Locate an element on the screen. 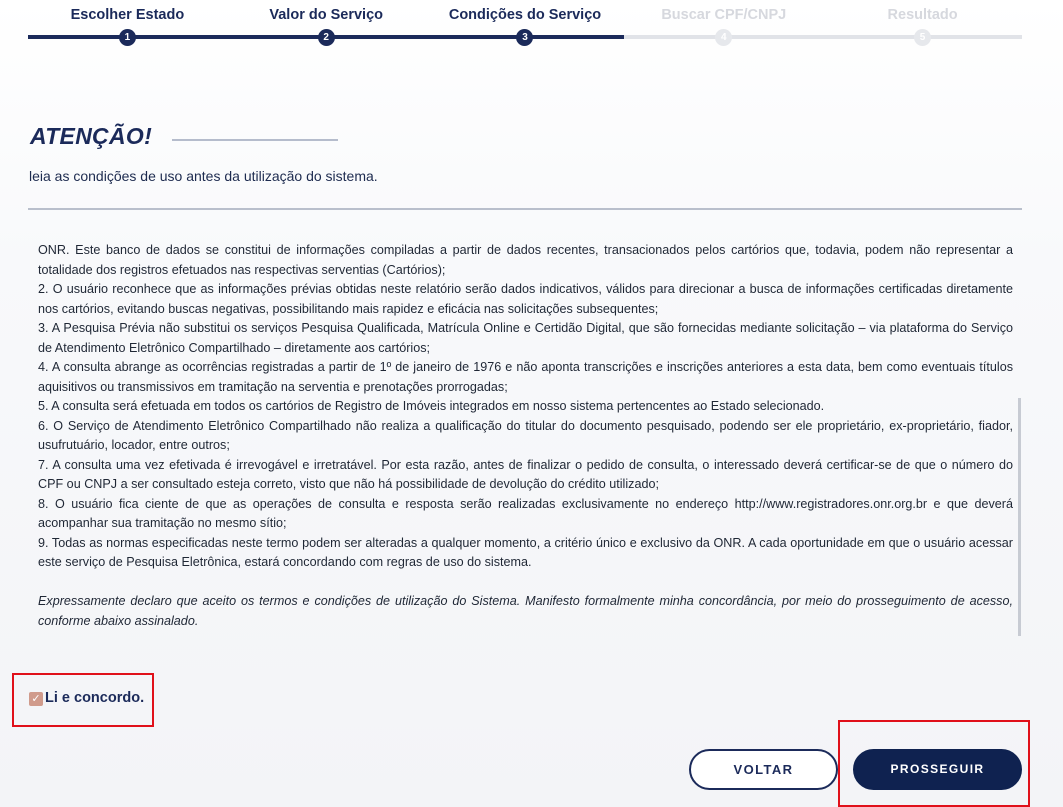  step-label: Escolher Estado is located at coordinates (127, 15).